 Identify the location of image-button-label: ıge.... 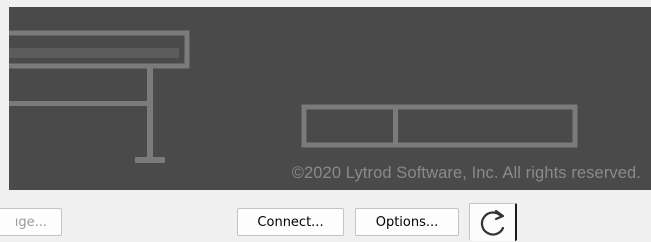
(30, 222).